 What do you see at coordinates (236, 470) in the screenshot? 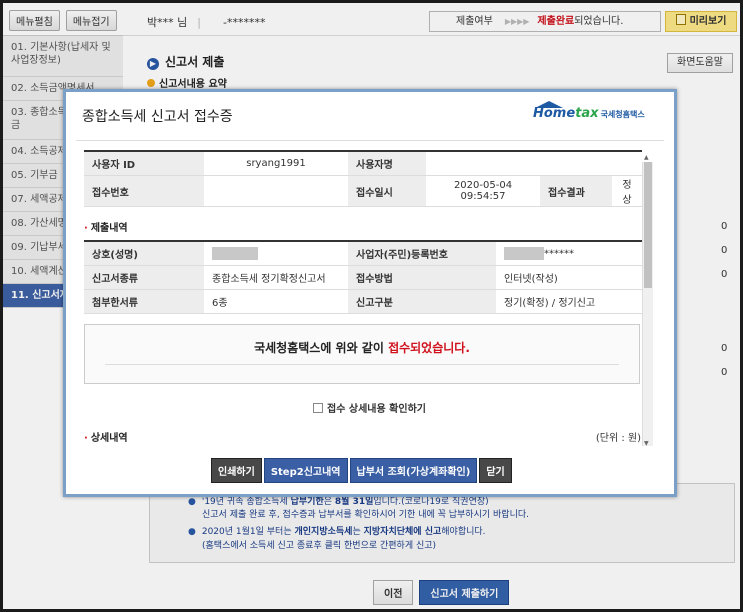
I see `print-button: 인쇄하기` at bounding box center [236, 470].